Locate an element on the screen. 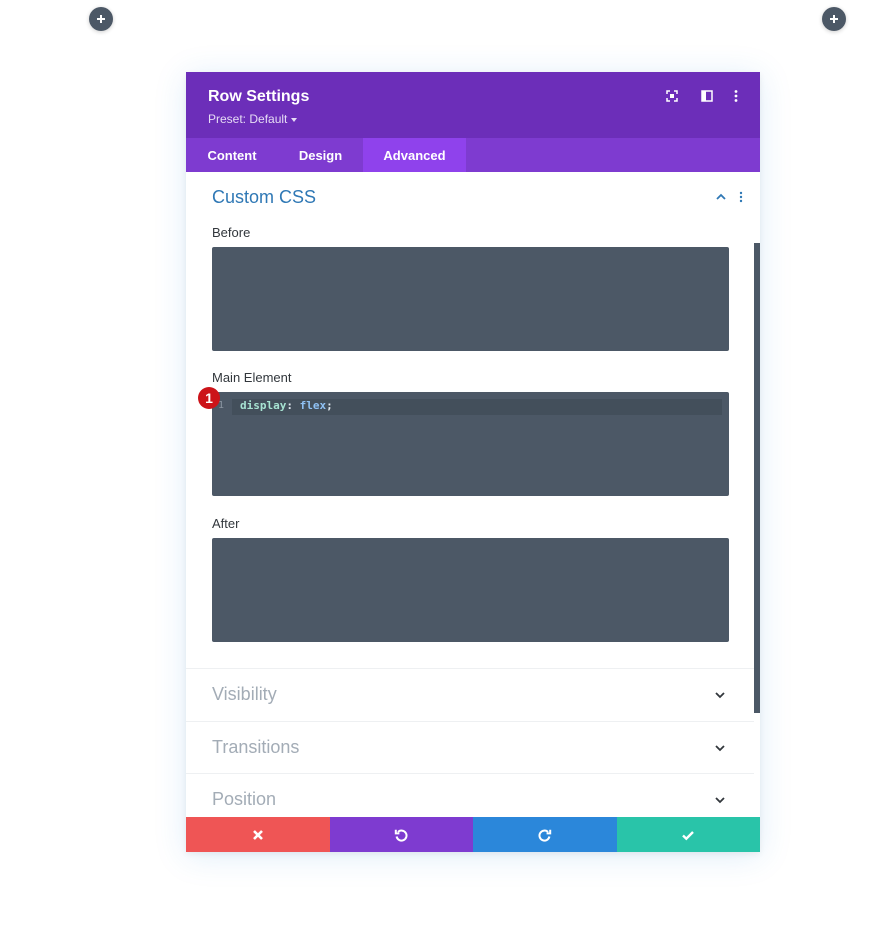  toggle-visibility: Visibility is located at coordinates (470, 694).